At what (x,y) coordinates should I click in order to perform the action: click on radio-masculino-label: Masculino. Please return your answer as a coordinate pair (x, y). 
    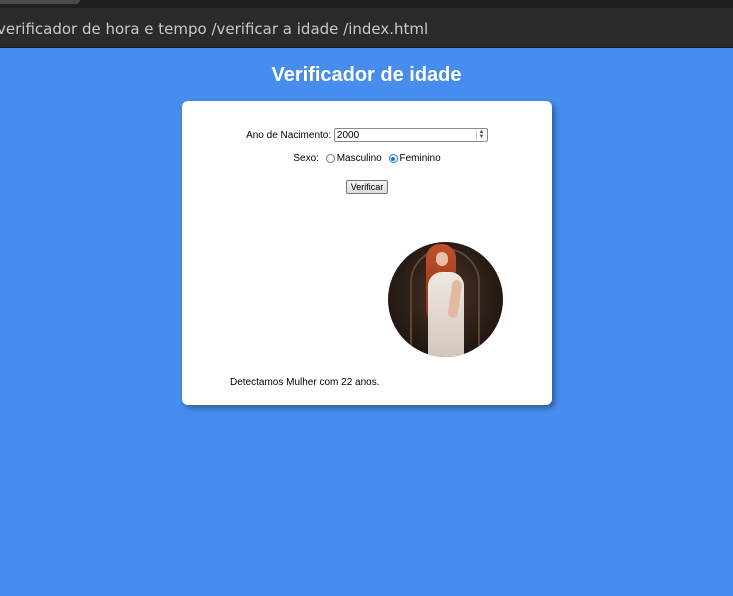
    Looking at the image, I should click on (359, 158).